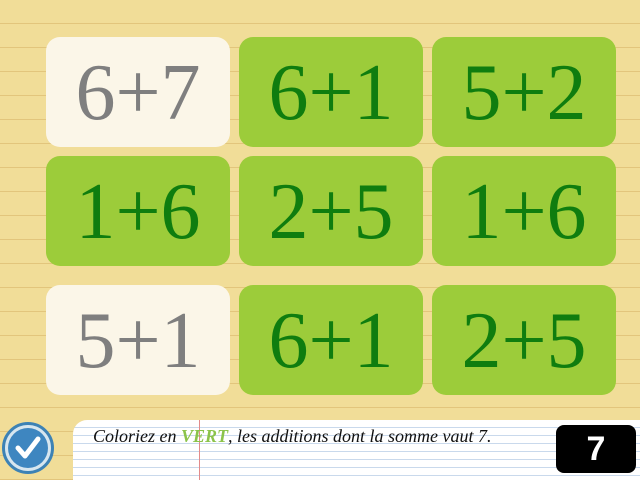 This screenshot has width=640, height=480. Describe the element at coordinates (524, 211) in the screenshot. I see `tile-6: 1+6` at that location.